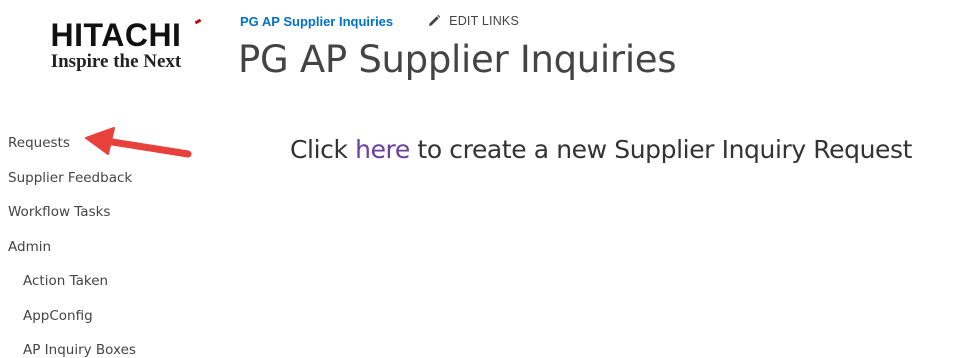 The image size is (974, 358). What do you see at coordinates (323, 149) in the screenshot?
I see `message-prefix: Click` at bounding box center [323, 149].